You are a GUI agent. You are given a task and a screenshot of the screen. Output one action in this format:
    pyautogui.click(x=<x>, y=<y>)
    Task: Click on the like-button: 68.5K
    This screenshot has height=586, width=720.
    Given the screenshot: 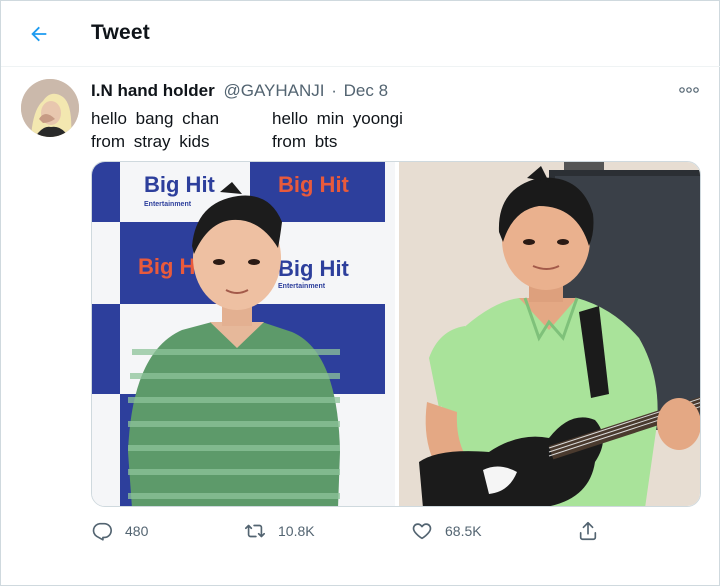 What is the action you would take?
    pyautogui.click(x=446, y=531)
    